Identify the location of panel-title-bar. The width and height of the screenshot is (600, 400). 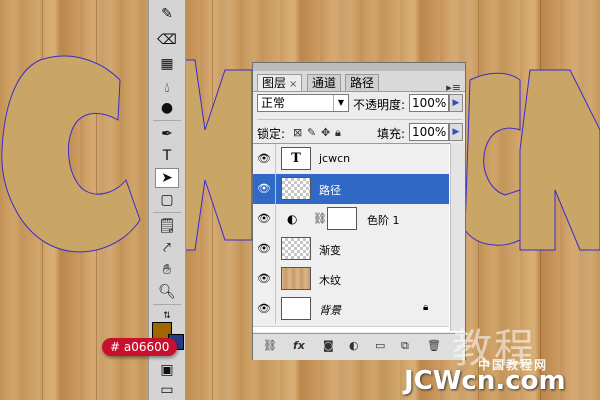
(359, 67).